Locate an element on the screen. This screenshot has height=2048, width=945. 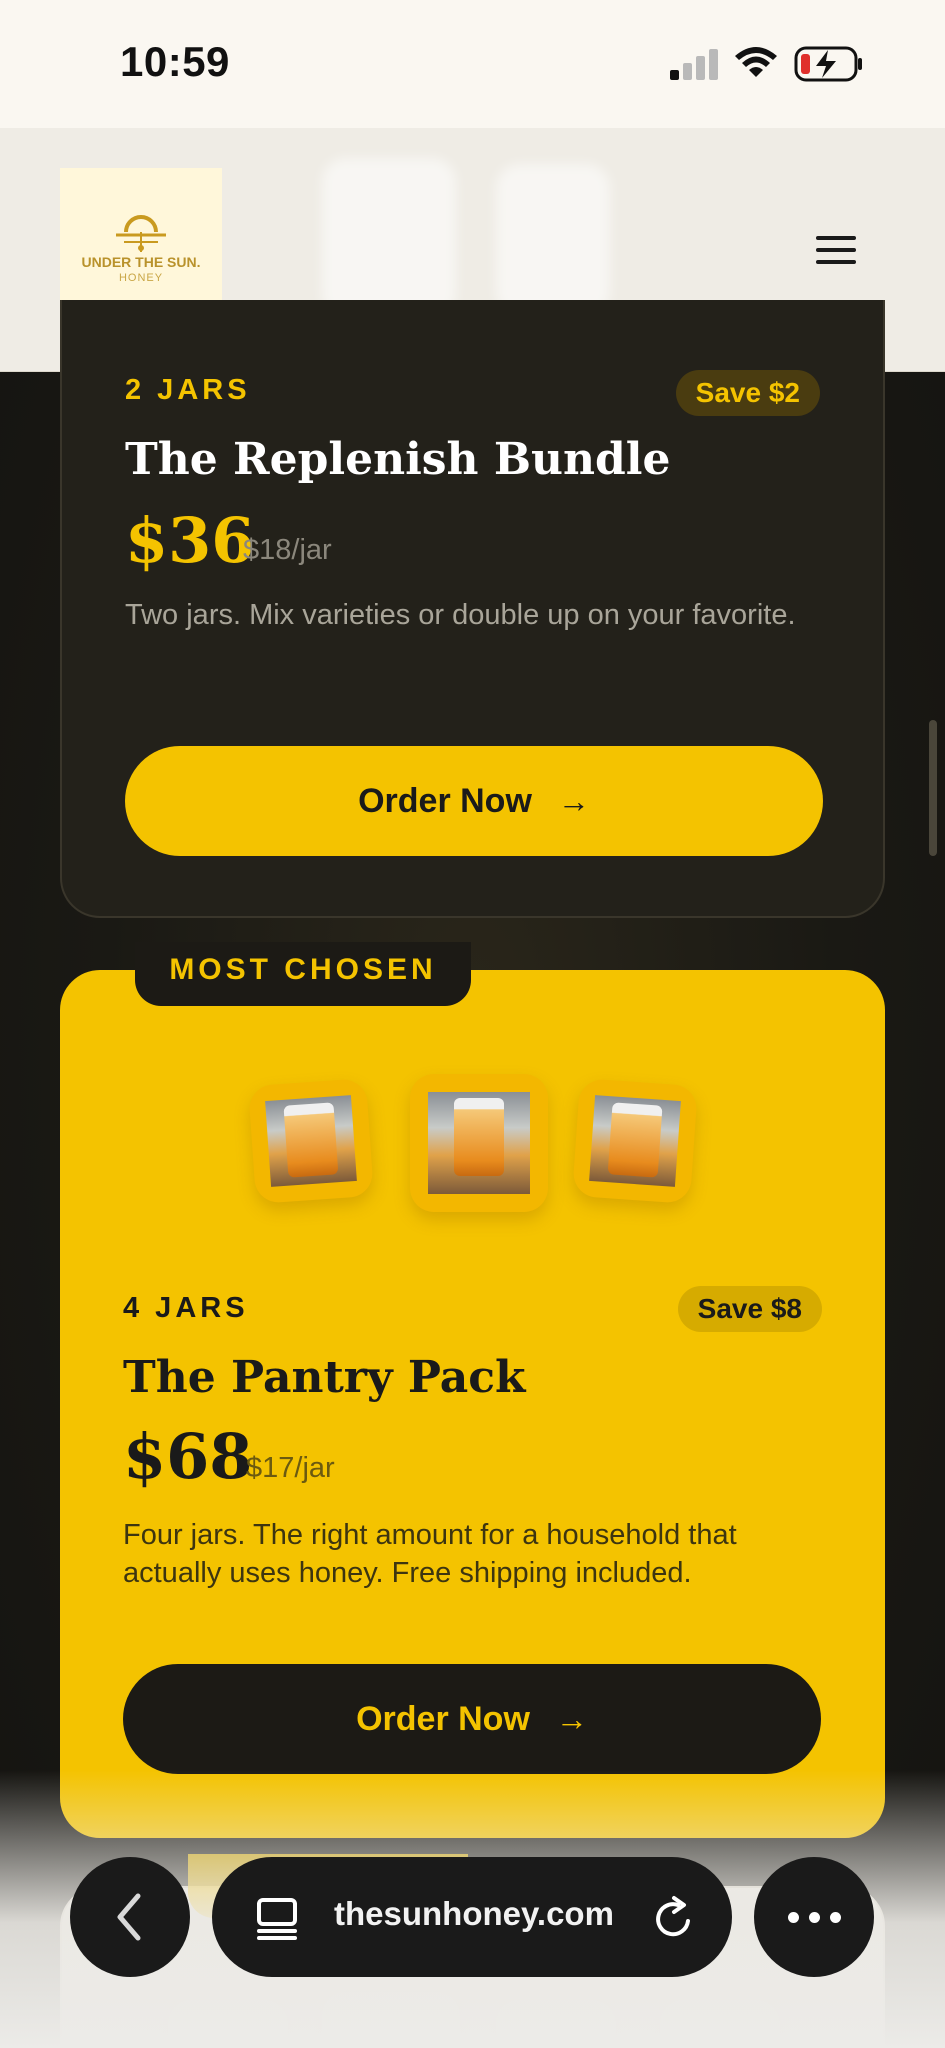
jar-count: 4 JARS is located at coordinates (186, 1308).